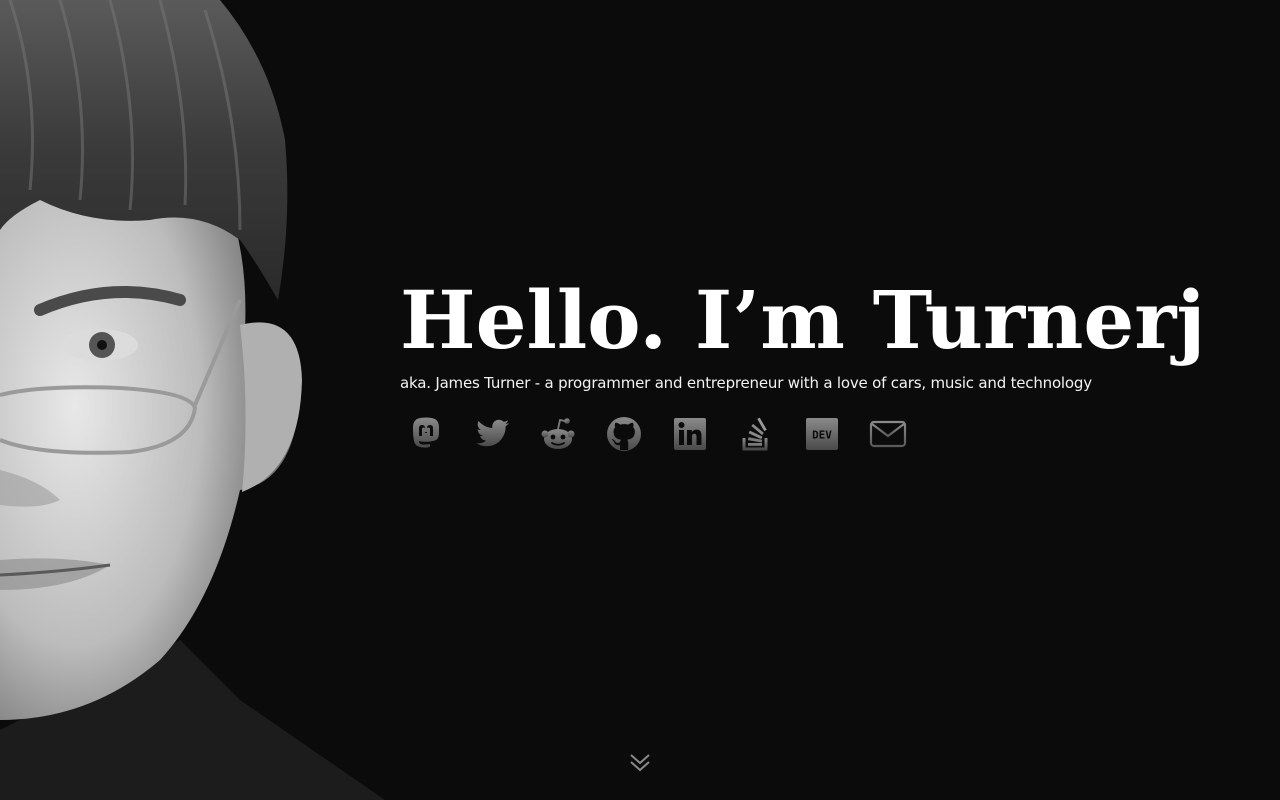  I want to click on stackoverflow-link, so click(756, 434).